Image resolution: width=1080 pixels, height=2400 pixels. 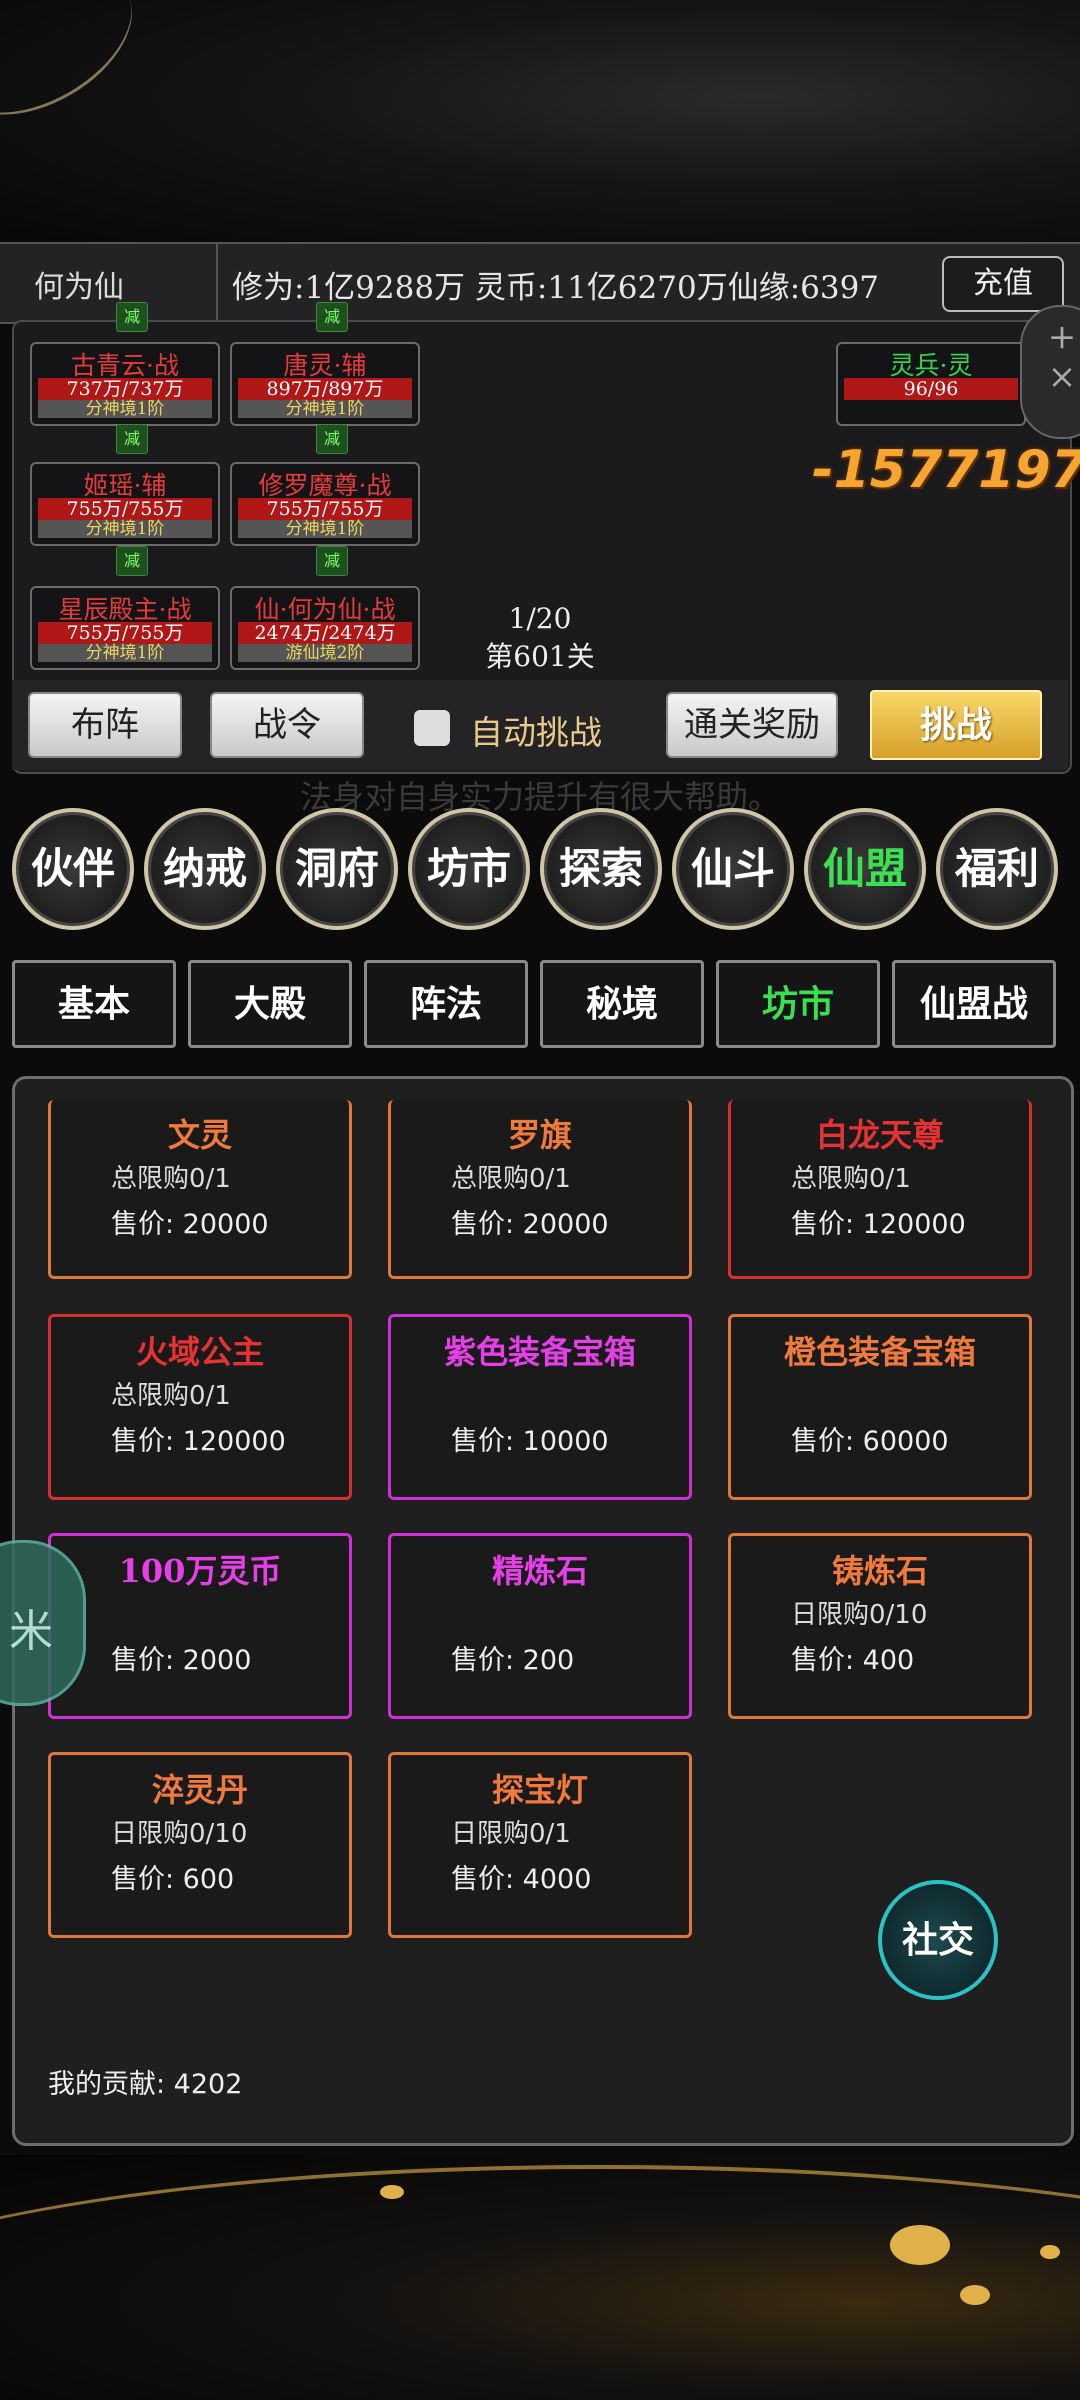 What do you see at coordinates (1051, 377) in the screenshot?
I see `close-icon: ×` at bounding box center [1051, 377].